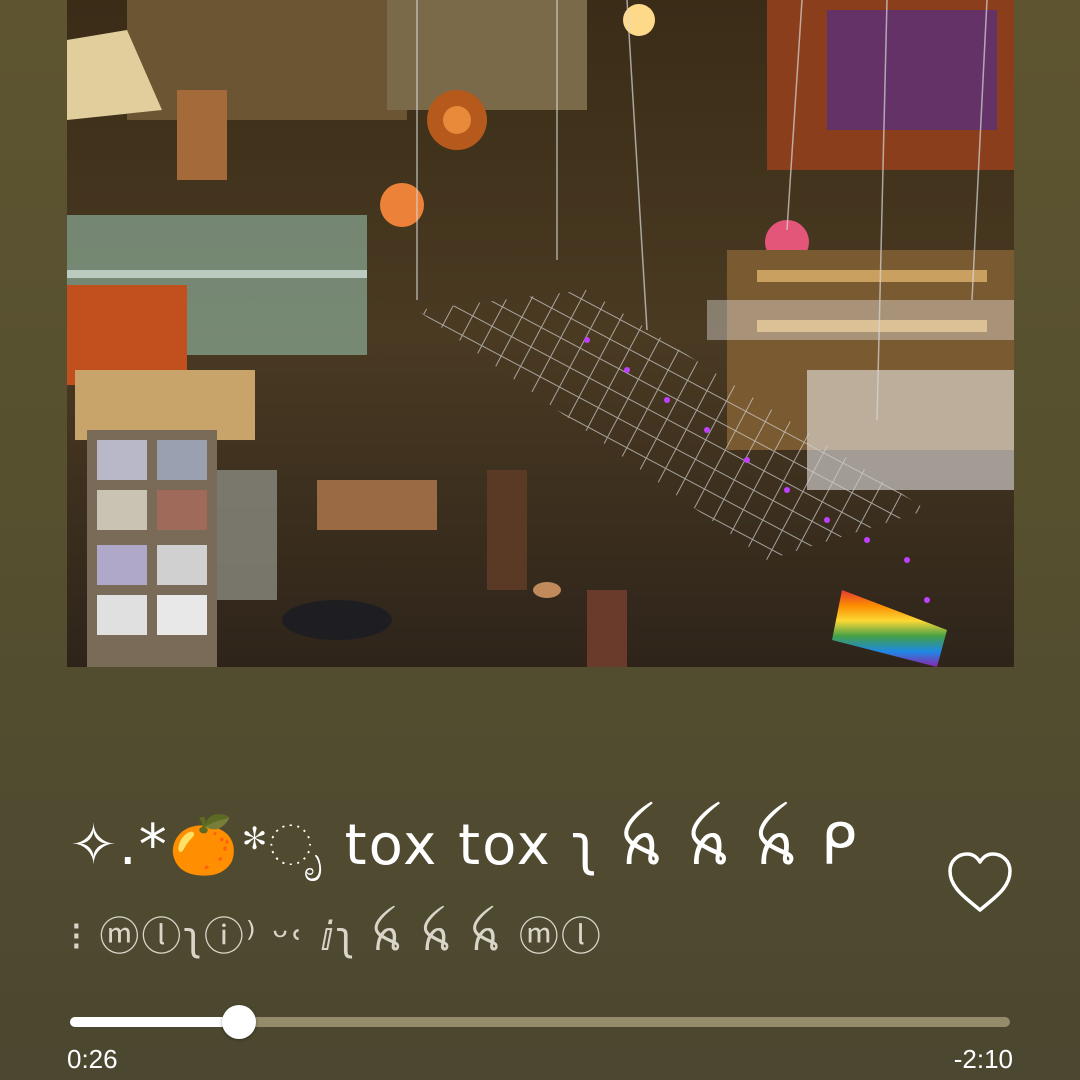  I want to click on heart-outline-icon, so click(980, 882).